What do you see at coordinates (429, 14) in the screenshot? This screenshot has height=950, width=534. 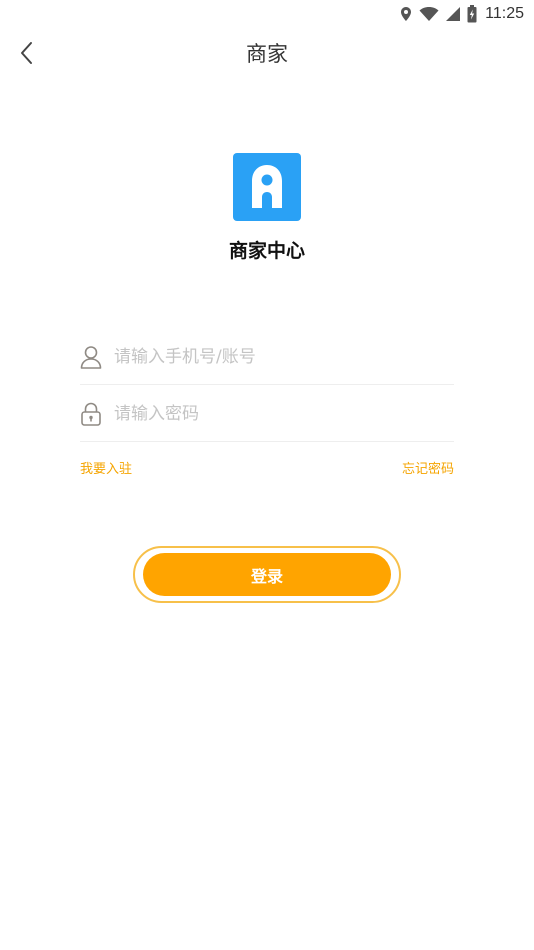 I see `wifi-icon` at bounding box center [429, 14].